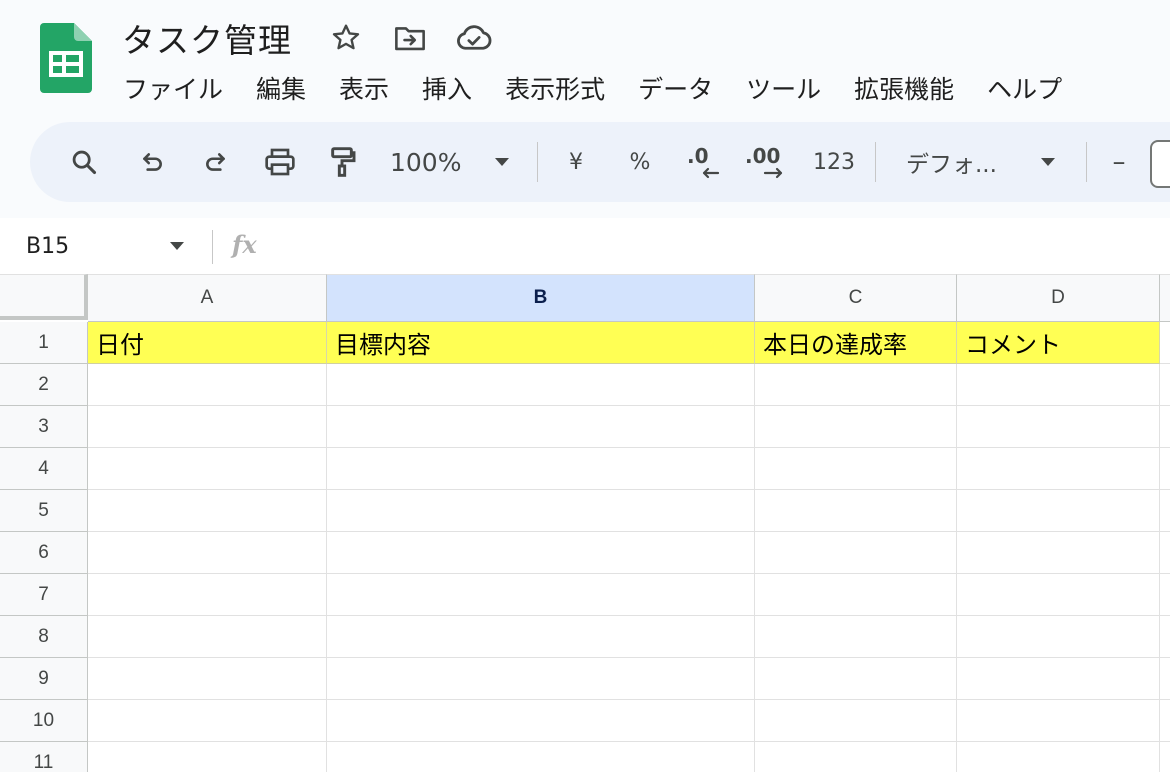 Image resolution: width=1170 pixels, height=772 pixels. I want to click on percent-format-button: %, so click(640, 162).